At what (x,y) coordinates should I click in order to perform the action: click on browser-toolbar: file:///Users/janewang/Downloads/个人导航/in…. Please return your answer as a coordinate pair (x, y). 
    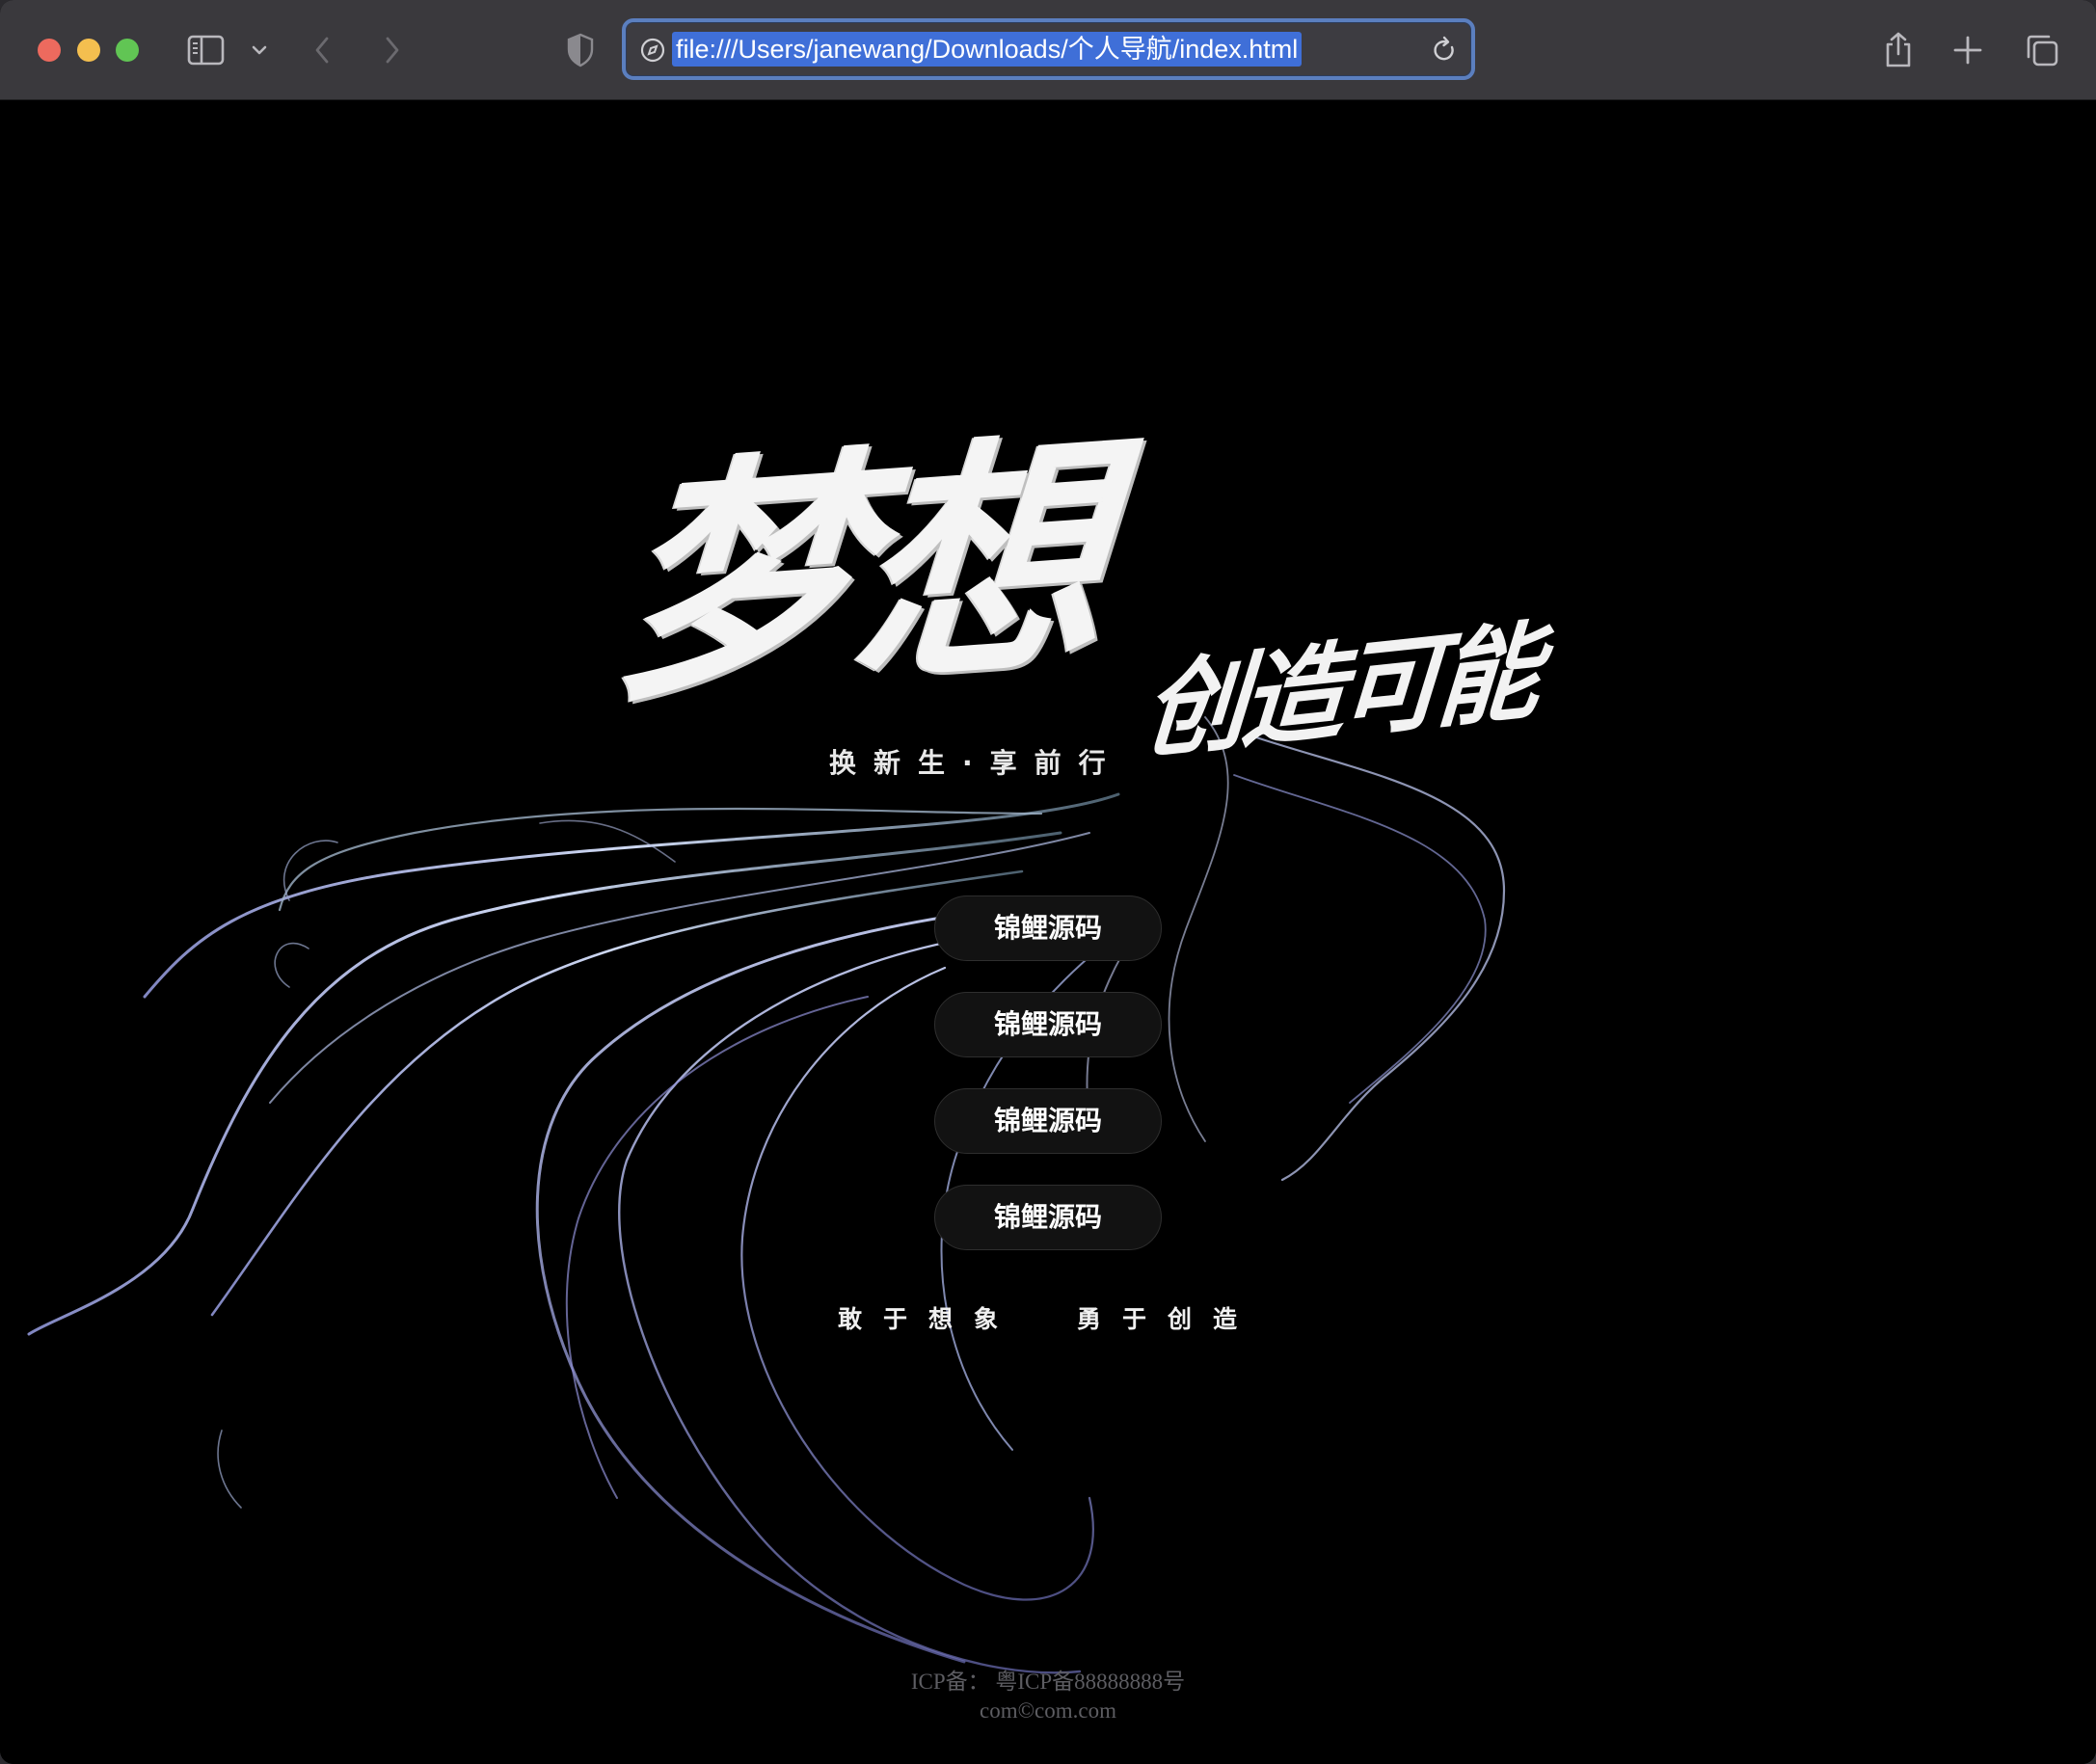
    Looking at the image, I should click on (1048, 50).